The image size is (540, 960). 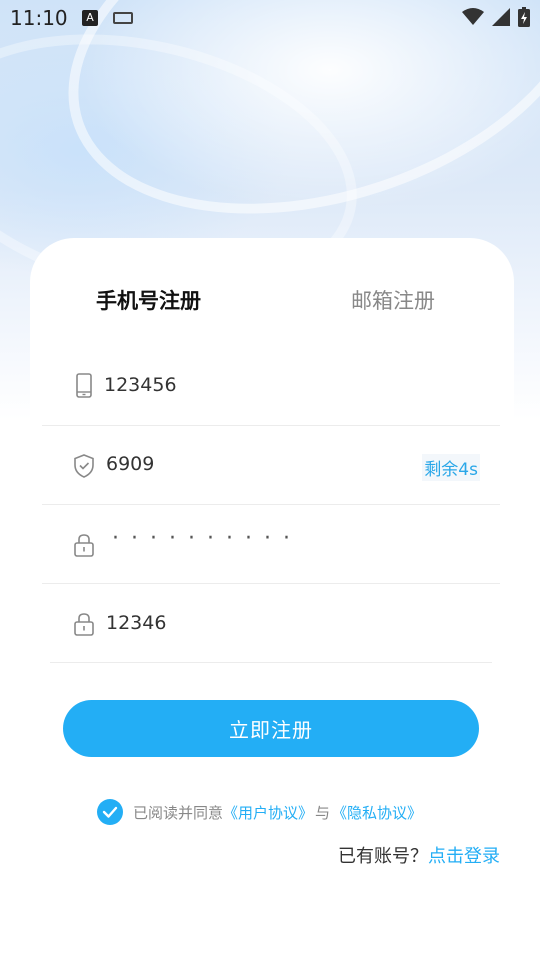 I want to click on confirm-password-field: 12346, so click(x=271, y=623).